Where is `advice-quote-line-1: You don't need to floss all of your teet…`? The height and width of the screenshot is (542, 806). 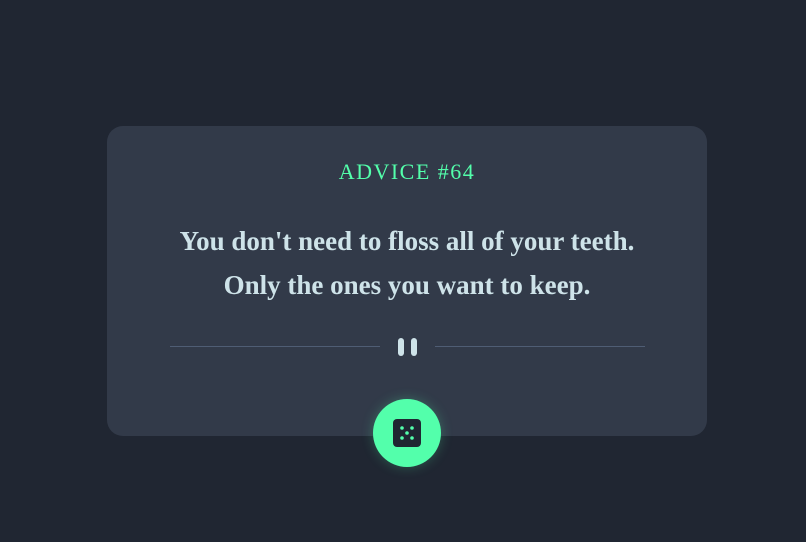
advice-quote-line-1: You don't need to floss all of your teet… is located at coordinates (407, 241).